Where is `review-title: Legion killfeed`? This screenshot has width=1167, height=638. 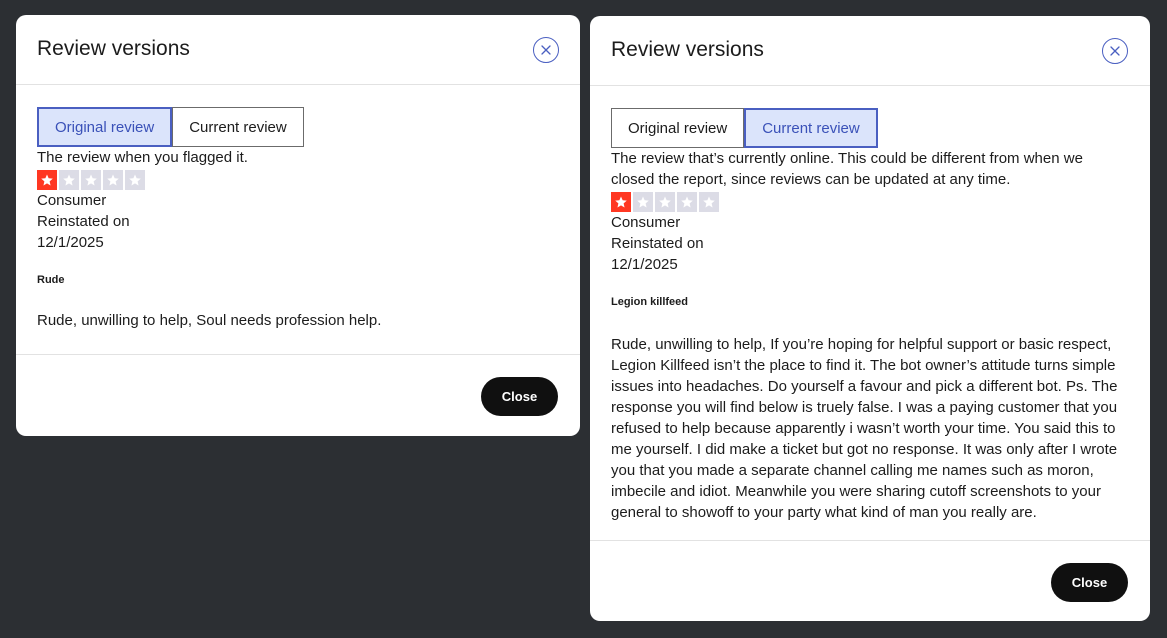
review-title: Legion killfeed is located at coordinates (650, 302).